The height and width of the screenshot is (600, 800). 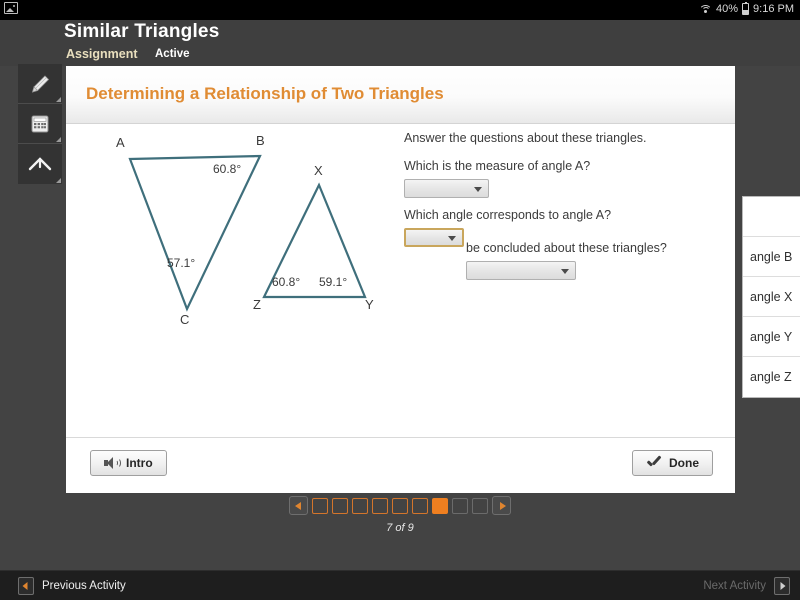 I want to click on chevron-up-icon, so click(x=40, y=164).